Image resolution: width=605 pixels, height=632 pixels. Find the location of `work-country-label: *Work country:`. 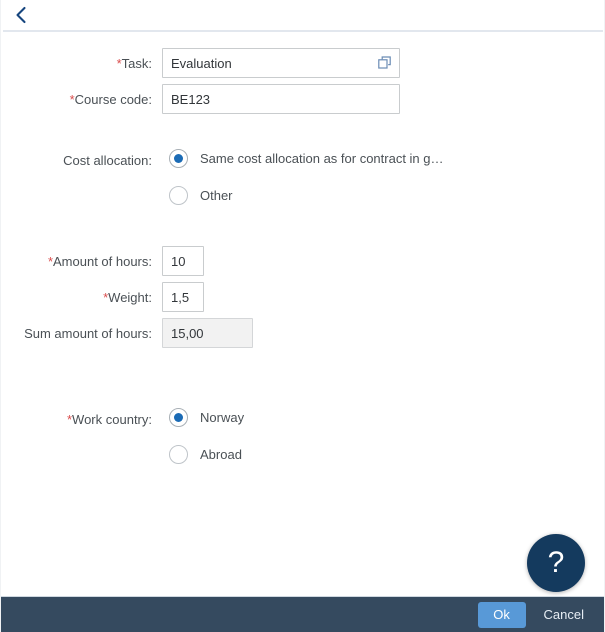

work-country-label: *Work country: is located at coordinates (109, 419).